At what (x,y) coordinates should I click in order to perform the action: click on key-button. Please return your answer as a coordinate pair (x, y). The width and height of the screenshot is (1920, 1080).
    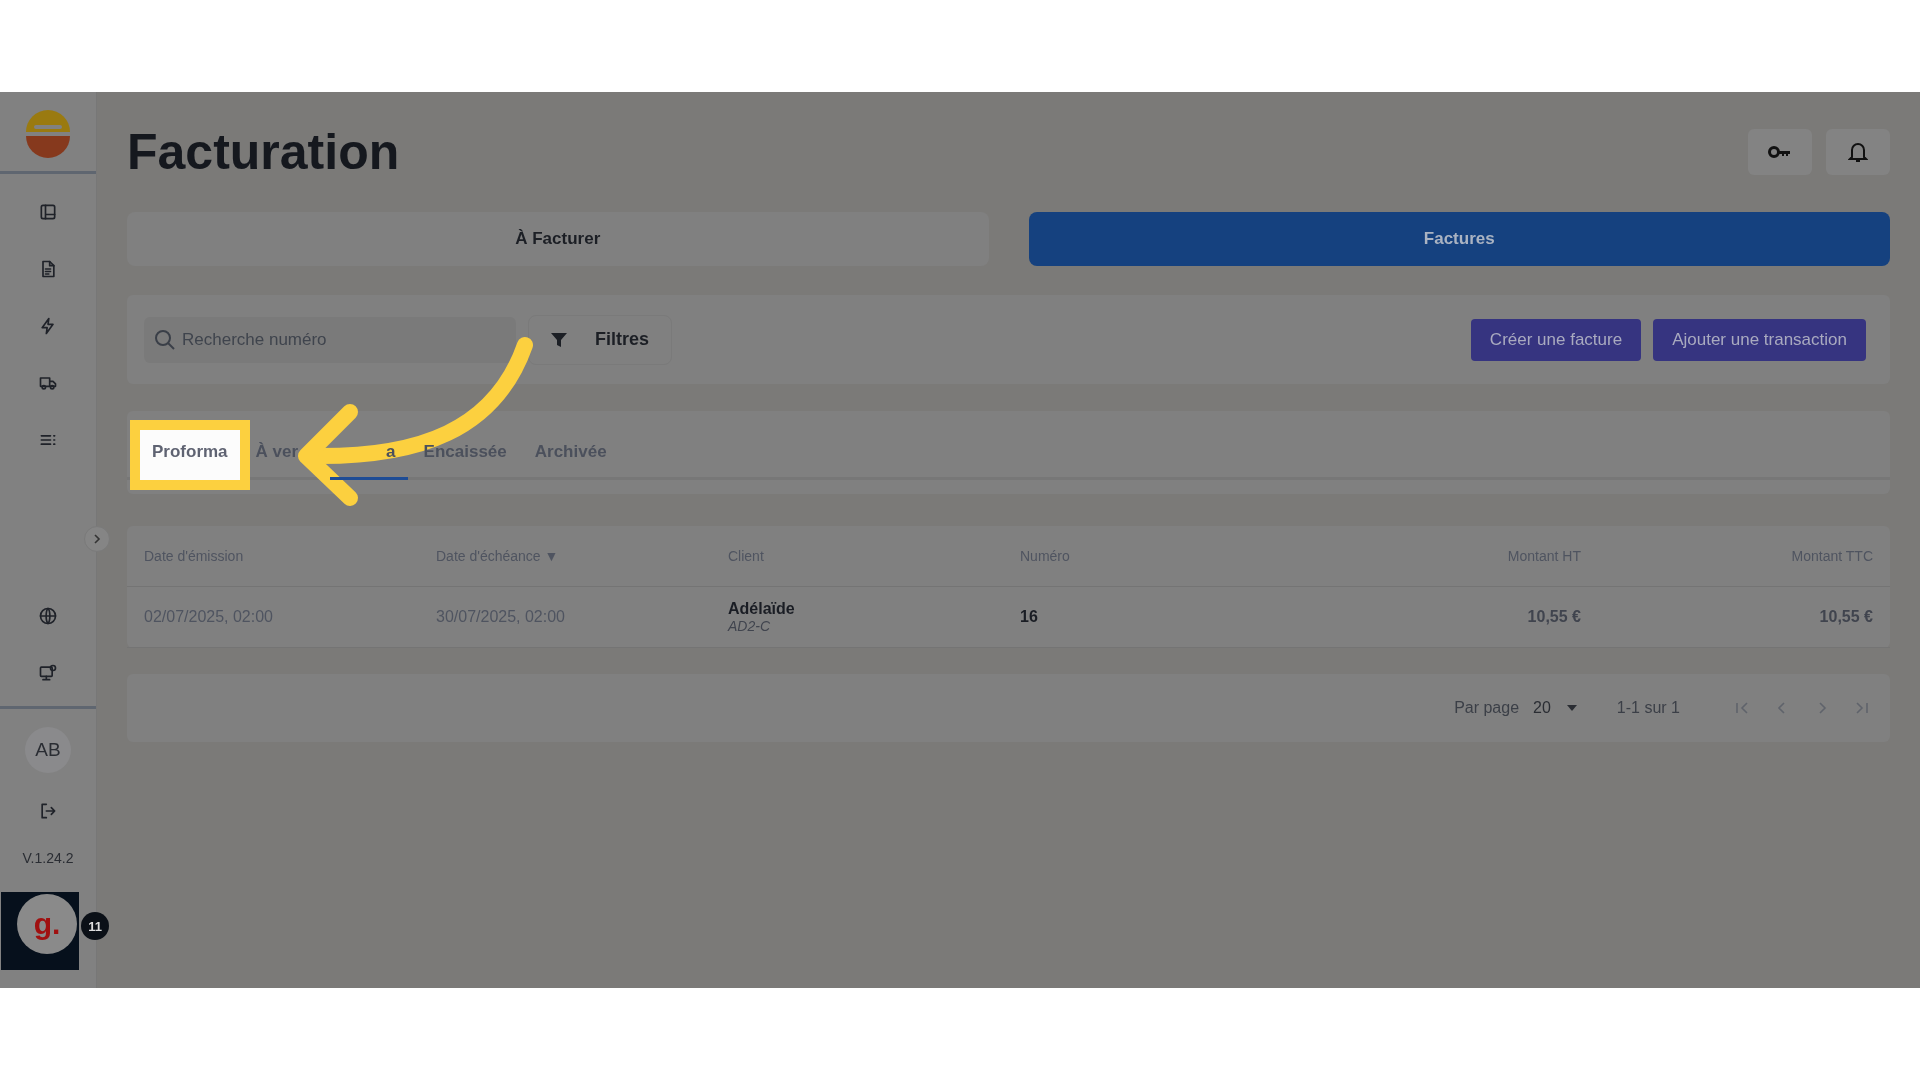
    Looking at the image, I should click on (1780, 152).